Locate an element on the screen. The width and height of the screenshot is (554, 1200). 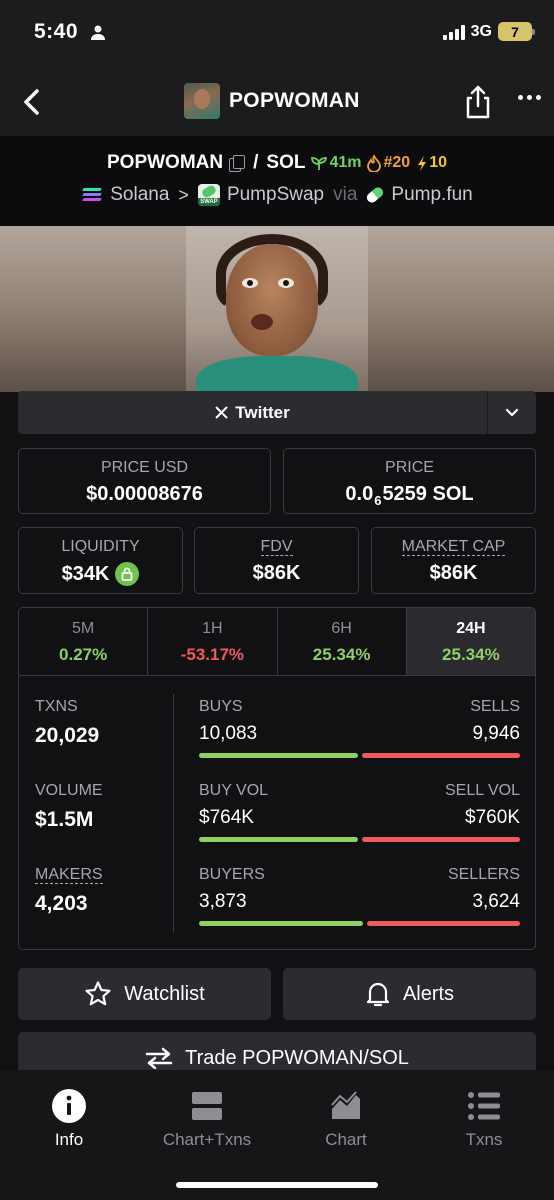
share-button is located at coordinates (478, 102).